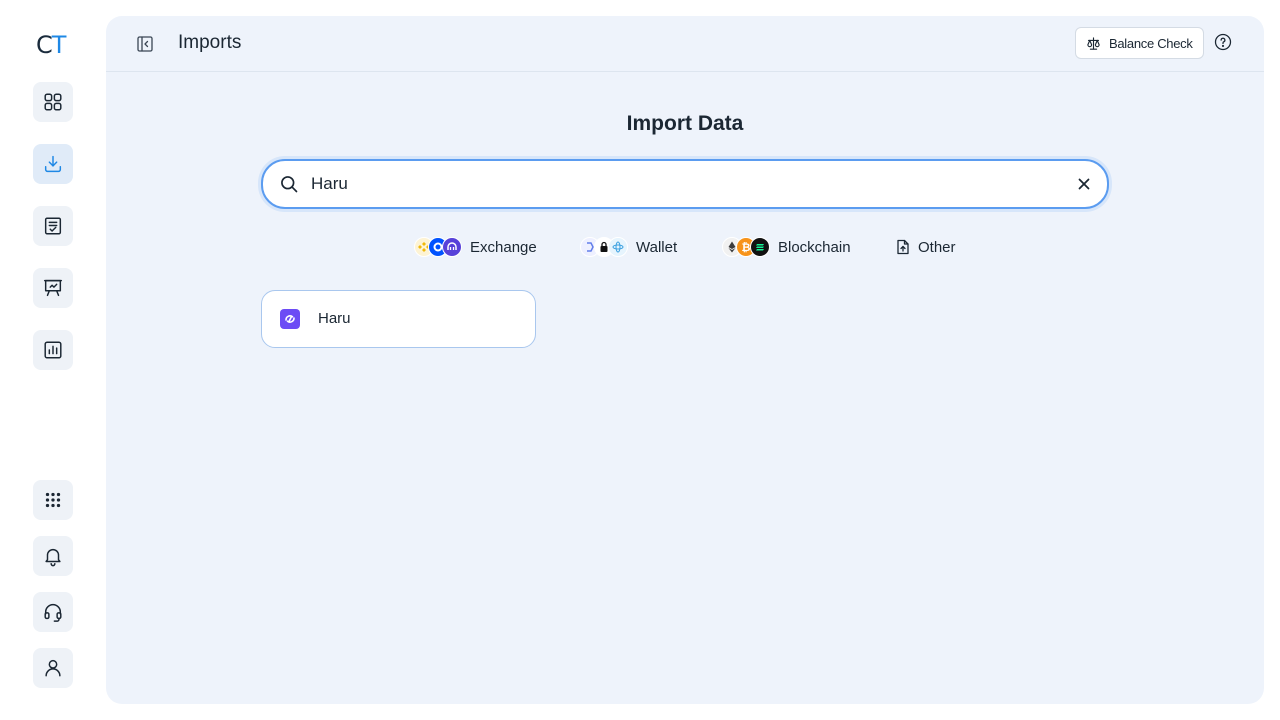  What do you see at coordinates (1223, 42) in the screenshot?
I see `help-icon` at bounding box center [1223, 42].